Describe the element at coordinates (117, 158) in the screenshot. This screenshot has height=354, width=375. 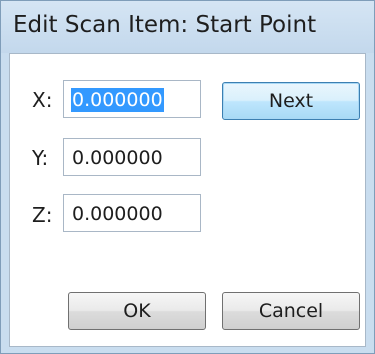
I see `y-field-value: 0.000000` at that location.